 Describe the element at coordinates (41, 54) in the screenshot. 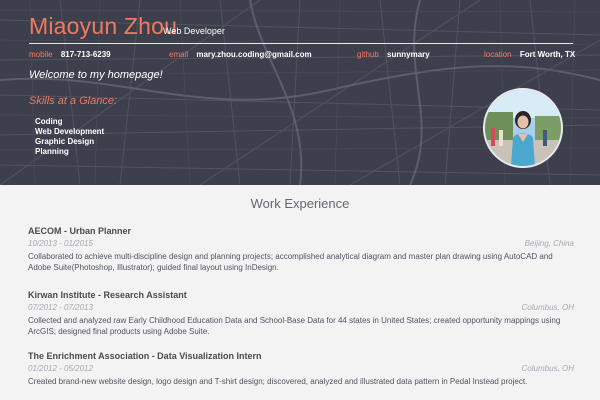

I see `contact-label: mobile` at that location.